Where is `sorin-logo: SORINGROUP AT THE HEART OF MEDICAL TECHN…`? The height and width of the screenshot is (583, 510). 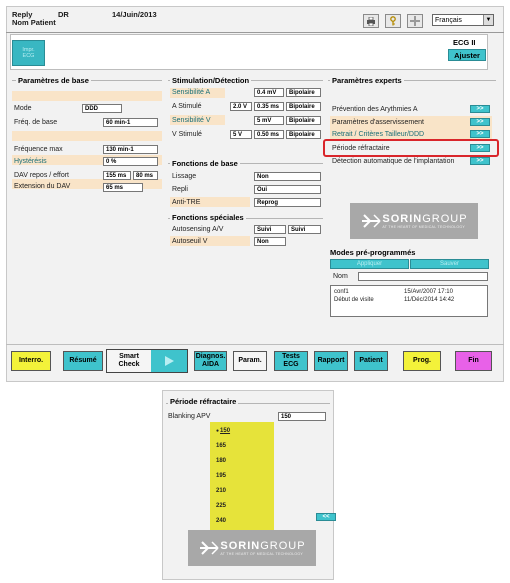
sorin-logo: SORINGROUP AT THE HEART OF MEDICAL TECHN… is located at coordinates (414, 221).